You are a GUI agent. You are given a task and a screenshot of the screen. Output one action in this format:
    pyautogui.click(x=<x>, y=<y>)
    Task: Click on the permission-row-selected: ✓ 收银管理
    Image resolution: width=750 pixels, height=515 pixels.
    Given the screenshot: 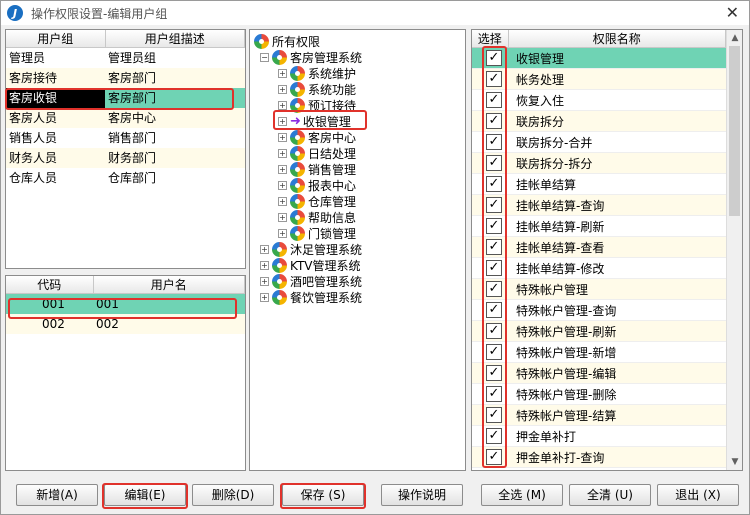 What is the action you would take?
    pyautogui.click(x=599, y=58)
    